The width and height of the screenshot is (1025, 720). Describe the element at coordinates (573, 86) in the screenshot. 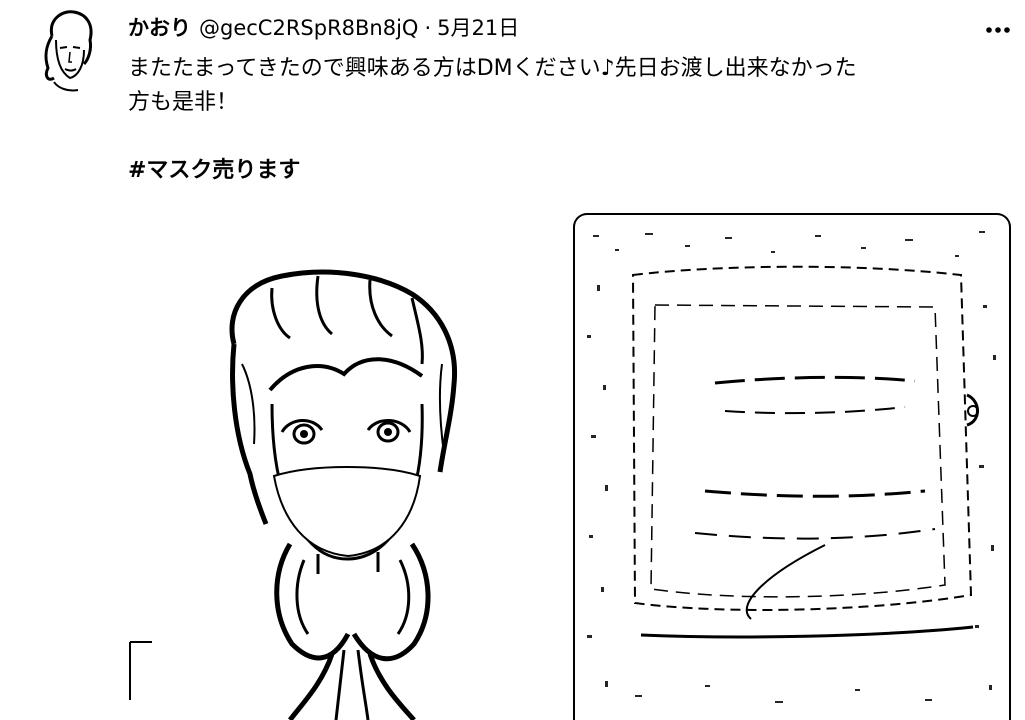

I see `tweet-text: またたまってきたので興味ある方はDMください♪先日お渡し出来なかった 方も是非！` at that location.